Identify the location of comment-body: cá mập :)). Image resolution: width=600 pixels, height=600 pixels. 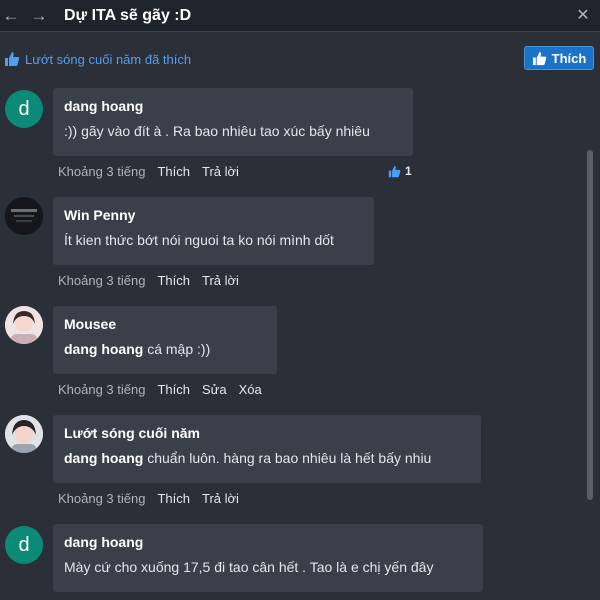
(179, 349).